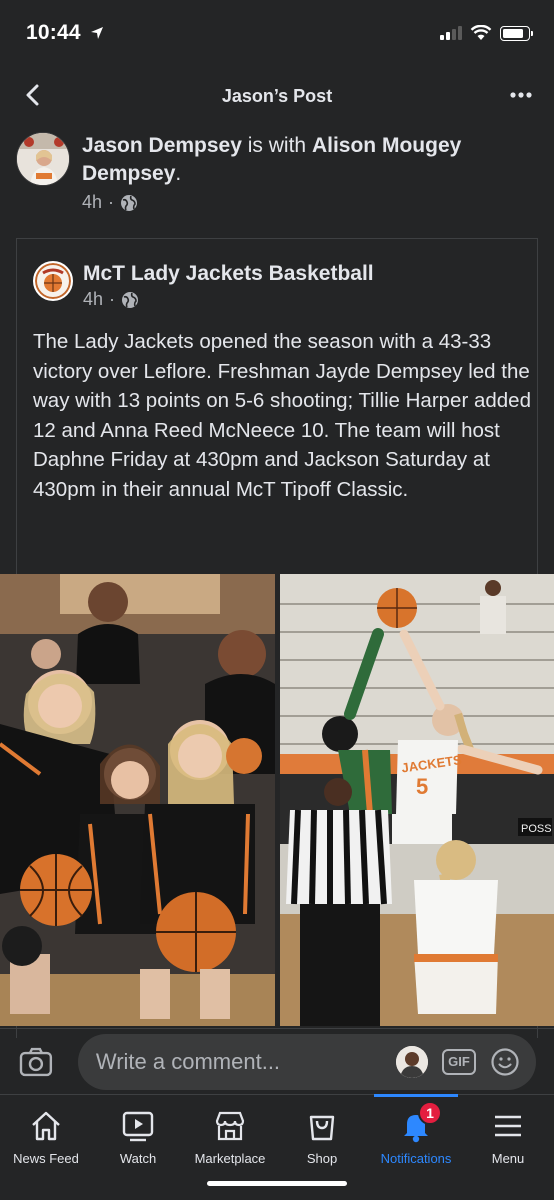  Describe the element at coordinates (43, 159) in the screenshot. I see `author-avatar` at that location.